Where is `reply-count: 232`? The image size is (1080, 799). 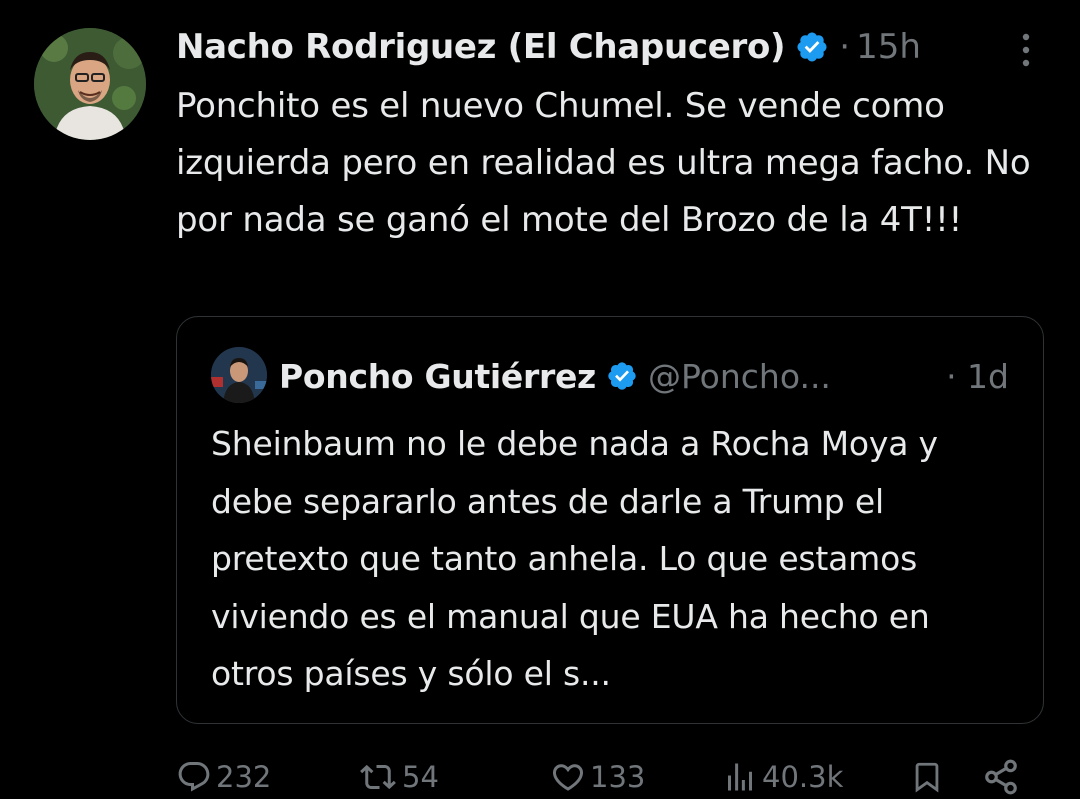 reply-count: 232 is located at coordinates (244, 777).